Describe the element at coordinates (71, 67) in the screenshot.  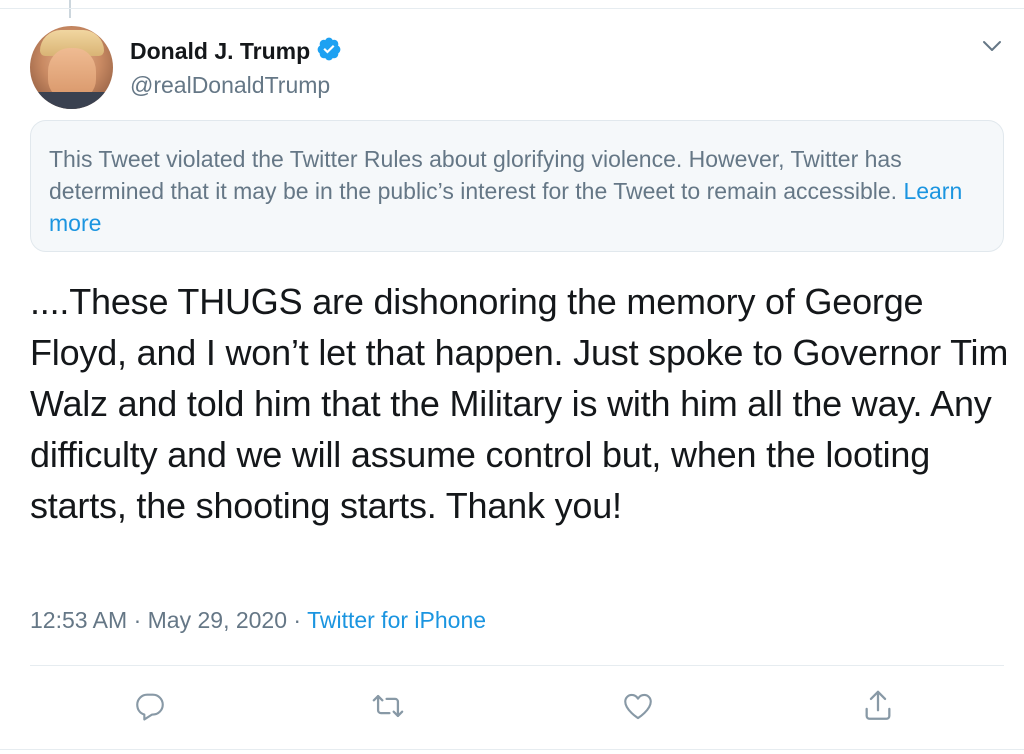
I see `avatar` at that location.